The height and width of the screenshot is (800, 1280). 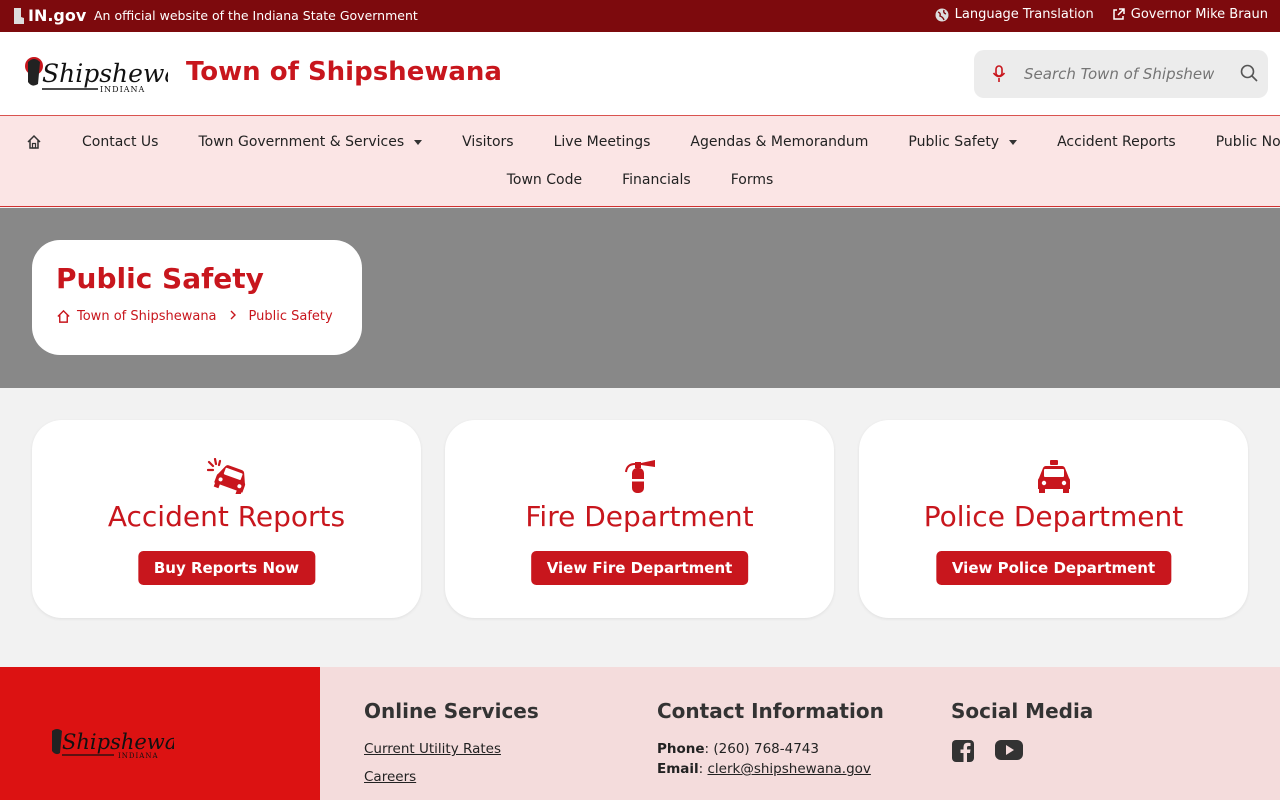 I want to click on card-accident-reports: Accident Reports Buy Reports Now, so click(x=226, y=519).